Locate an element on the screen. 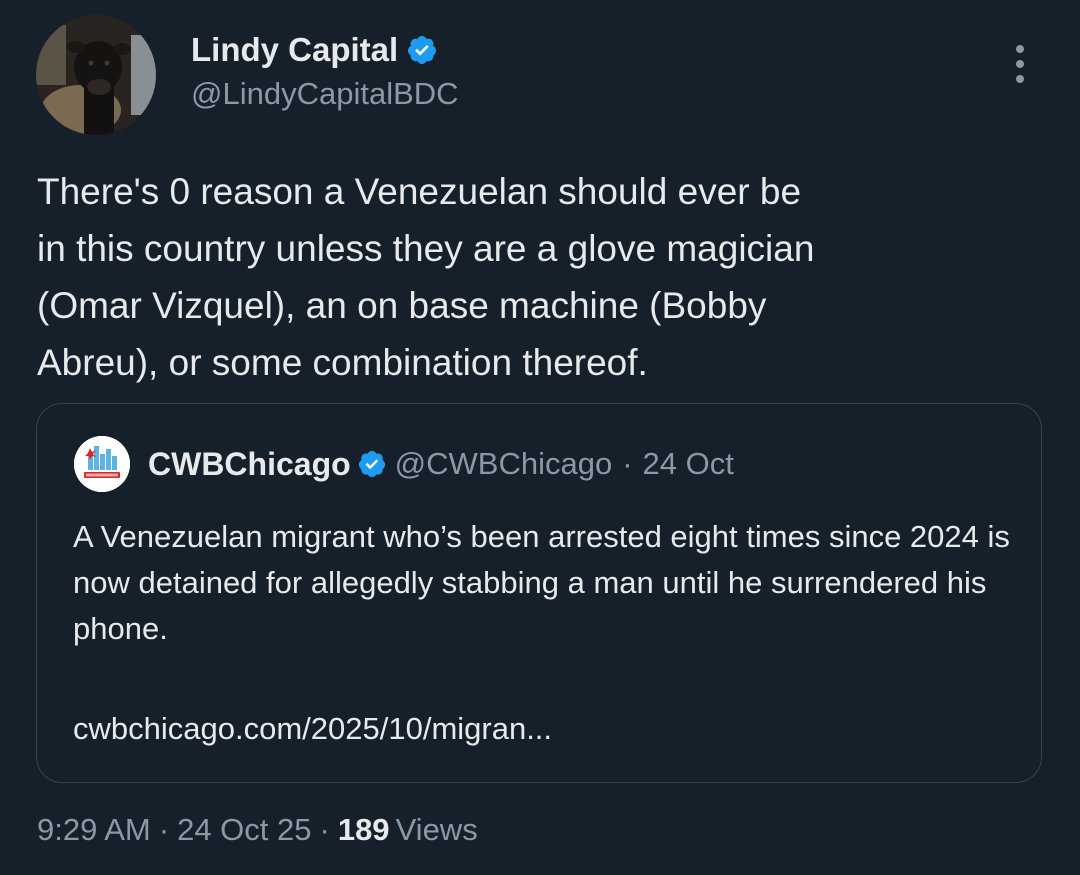 The image size is (1080, 875). author-display-name: Lindy Capital is located at coordinates (294, 50).